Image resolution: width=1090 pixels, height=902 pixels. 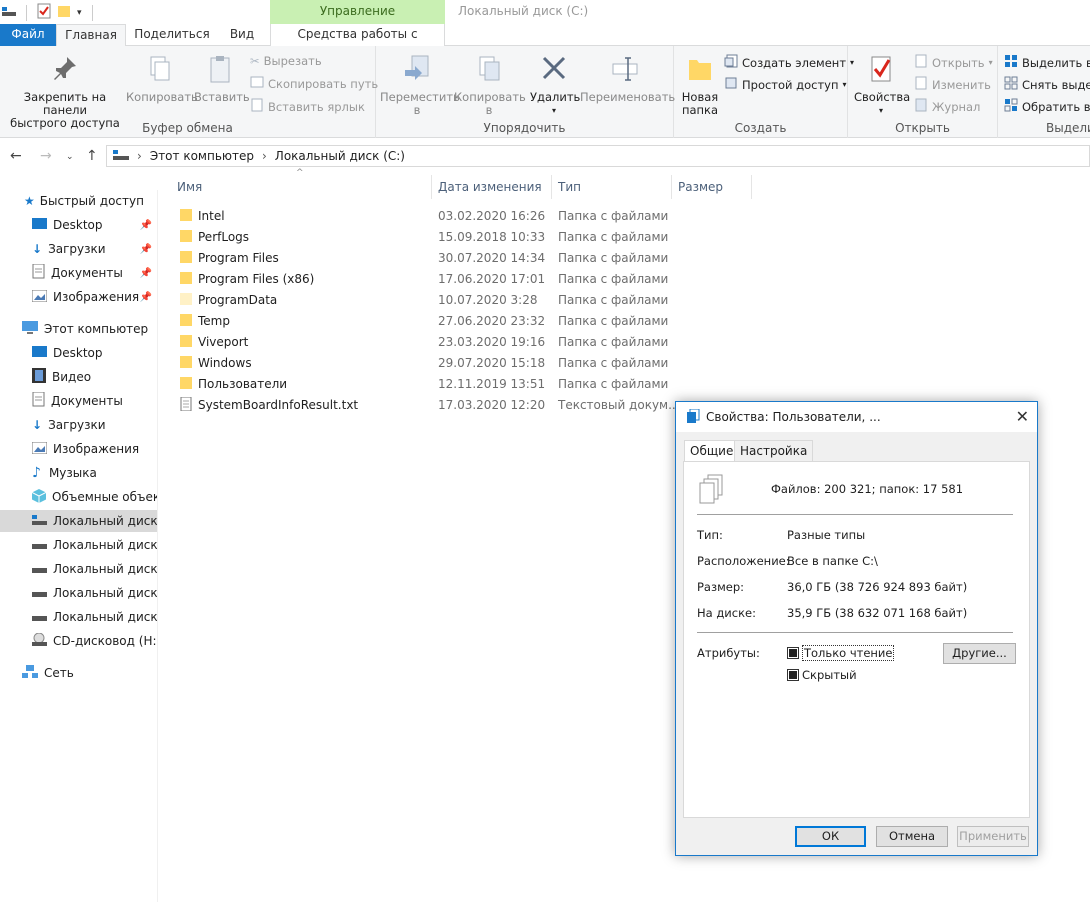 I want to click on sidebar-item-pc-documents: Документы, so click(x=78, y=401).